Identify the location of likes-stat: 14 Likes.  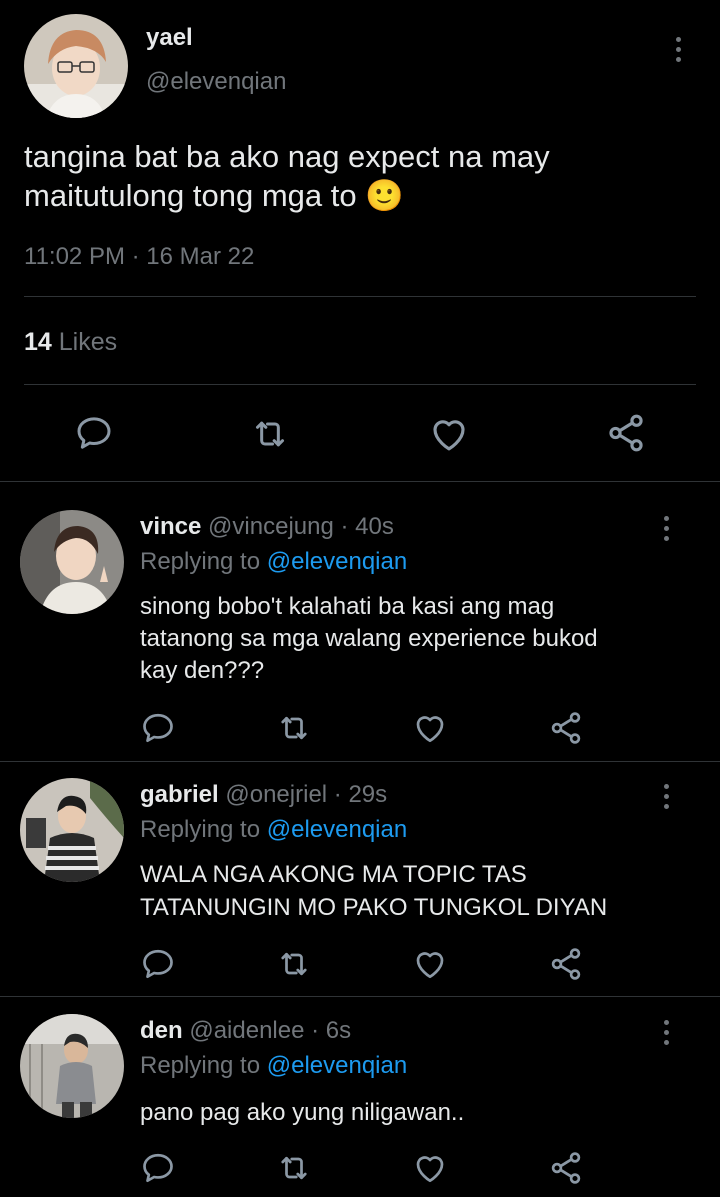
(70, 342).